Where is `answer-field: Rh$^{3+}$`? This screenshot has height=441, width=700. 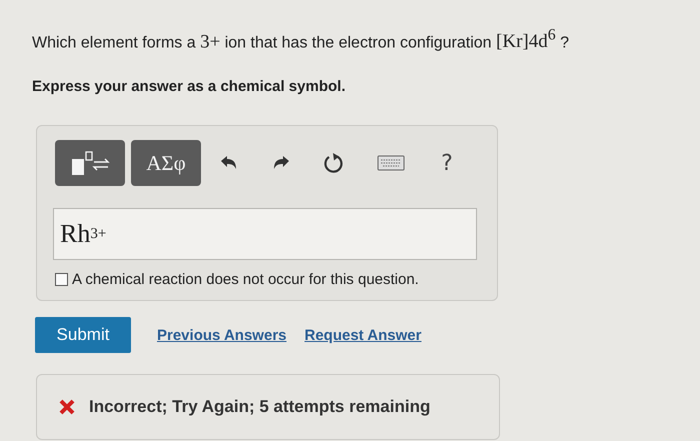
answer-field: Rh$^{3+}$ is located at coordinates (265, 234).